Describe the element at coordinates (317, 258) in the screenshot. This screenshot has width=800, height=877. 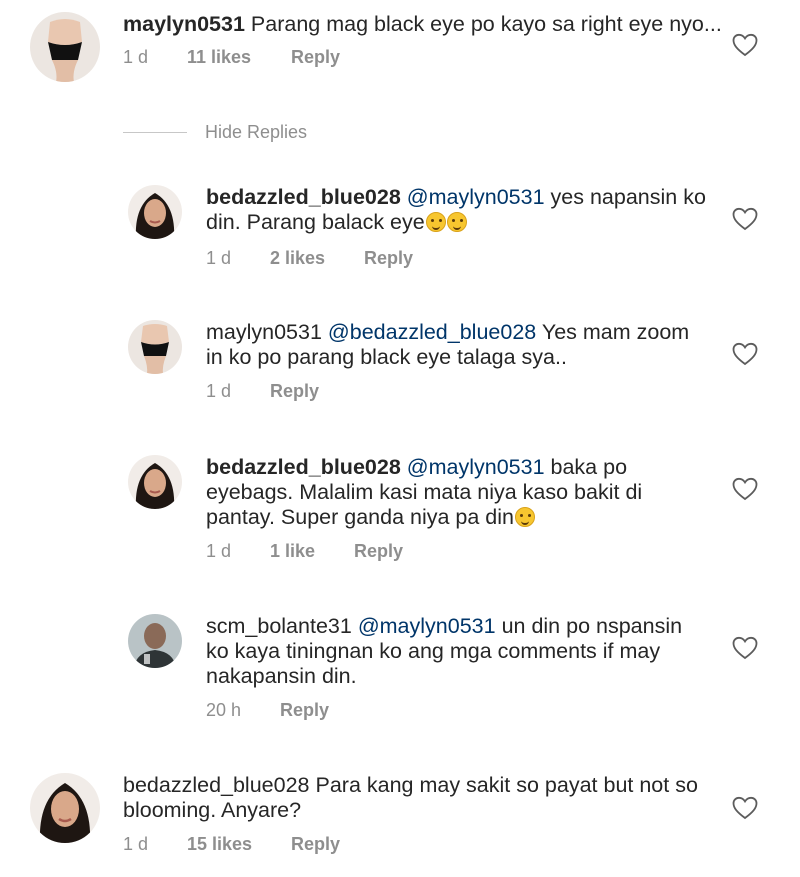
I see `comment-likes: 2 likes` at that location.